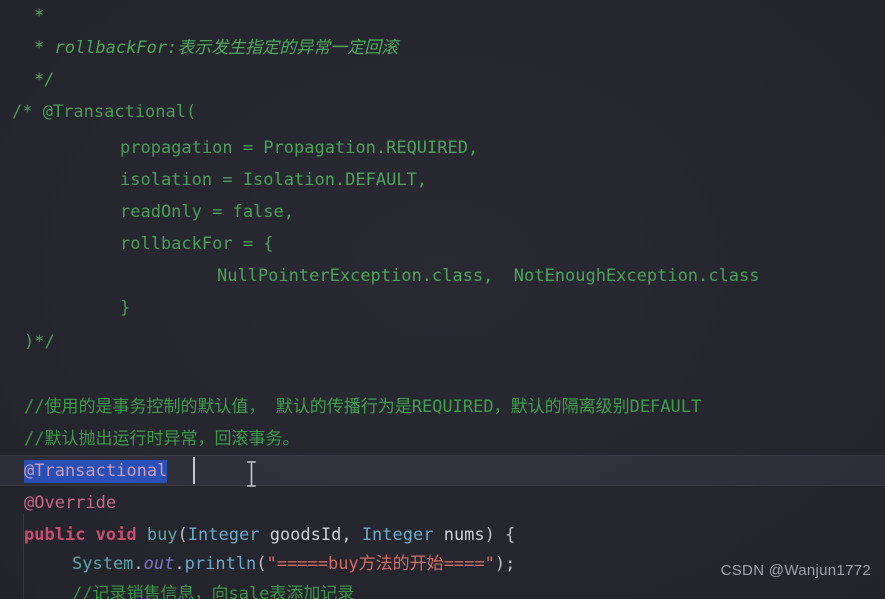 The image size is (885, 599). I want to click on code-token: }, so click(125, 308).